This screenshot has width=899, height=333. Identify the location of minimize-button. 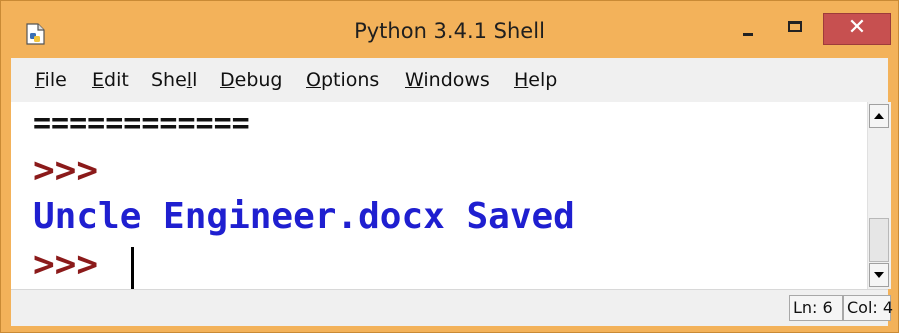
(747, 29).